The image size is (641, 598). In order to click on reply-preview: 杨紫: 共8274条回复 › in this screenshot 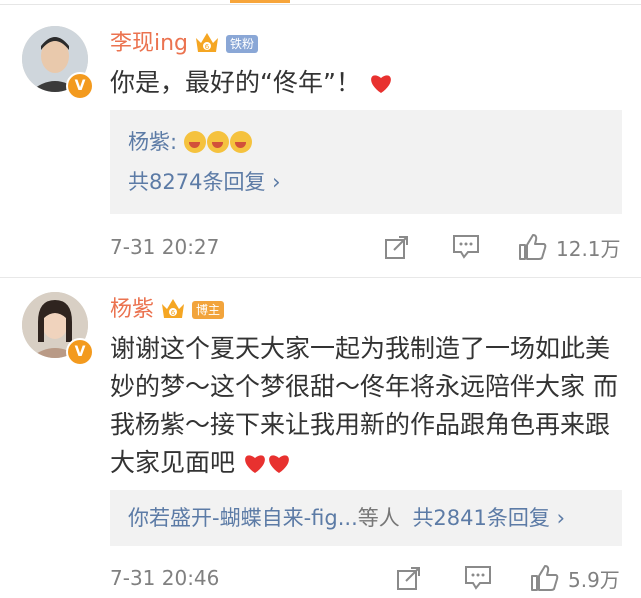, I will do `click(366, 162)`.